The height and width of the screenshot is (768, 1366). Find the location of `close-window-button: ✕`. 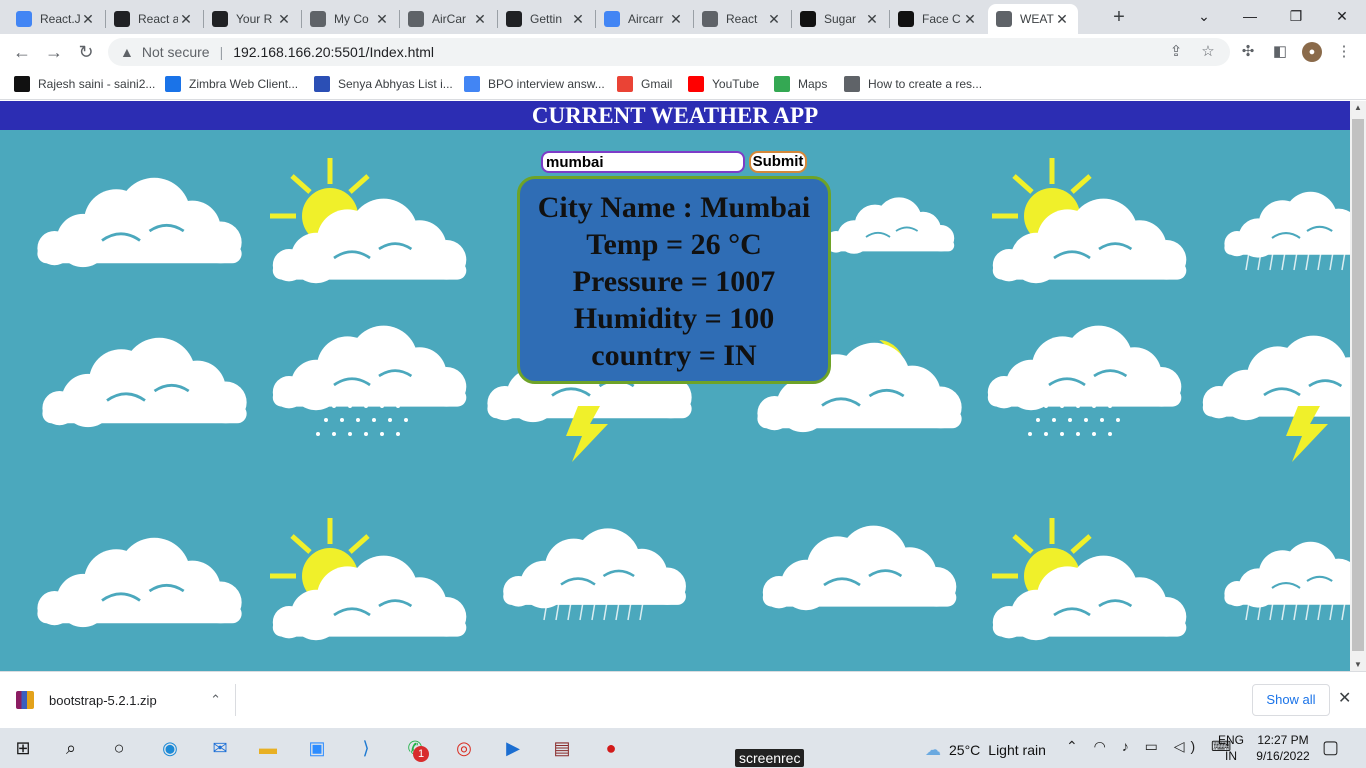

close-window-button: ✕ is located at coordinates (1342, 16).